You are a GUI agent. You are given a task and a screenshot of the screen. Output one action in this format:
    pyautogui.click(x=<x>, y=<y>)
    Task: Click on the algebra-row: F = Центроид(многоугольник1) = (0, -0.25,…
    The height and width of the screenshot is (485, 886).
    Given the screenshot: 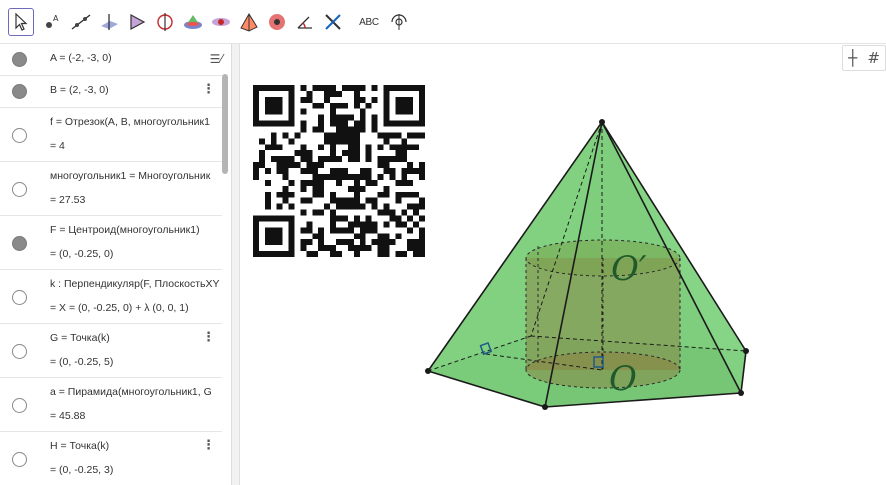 What is the action you would take?
    pyautogui.click(x=111, y=243)
    